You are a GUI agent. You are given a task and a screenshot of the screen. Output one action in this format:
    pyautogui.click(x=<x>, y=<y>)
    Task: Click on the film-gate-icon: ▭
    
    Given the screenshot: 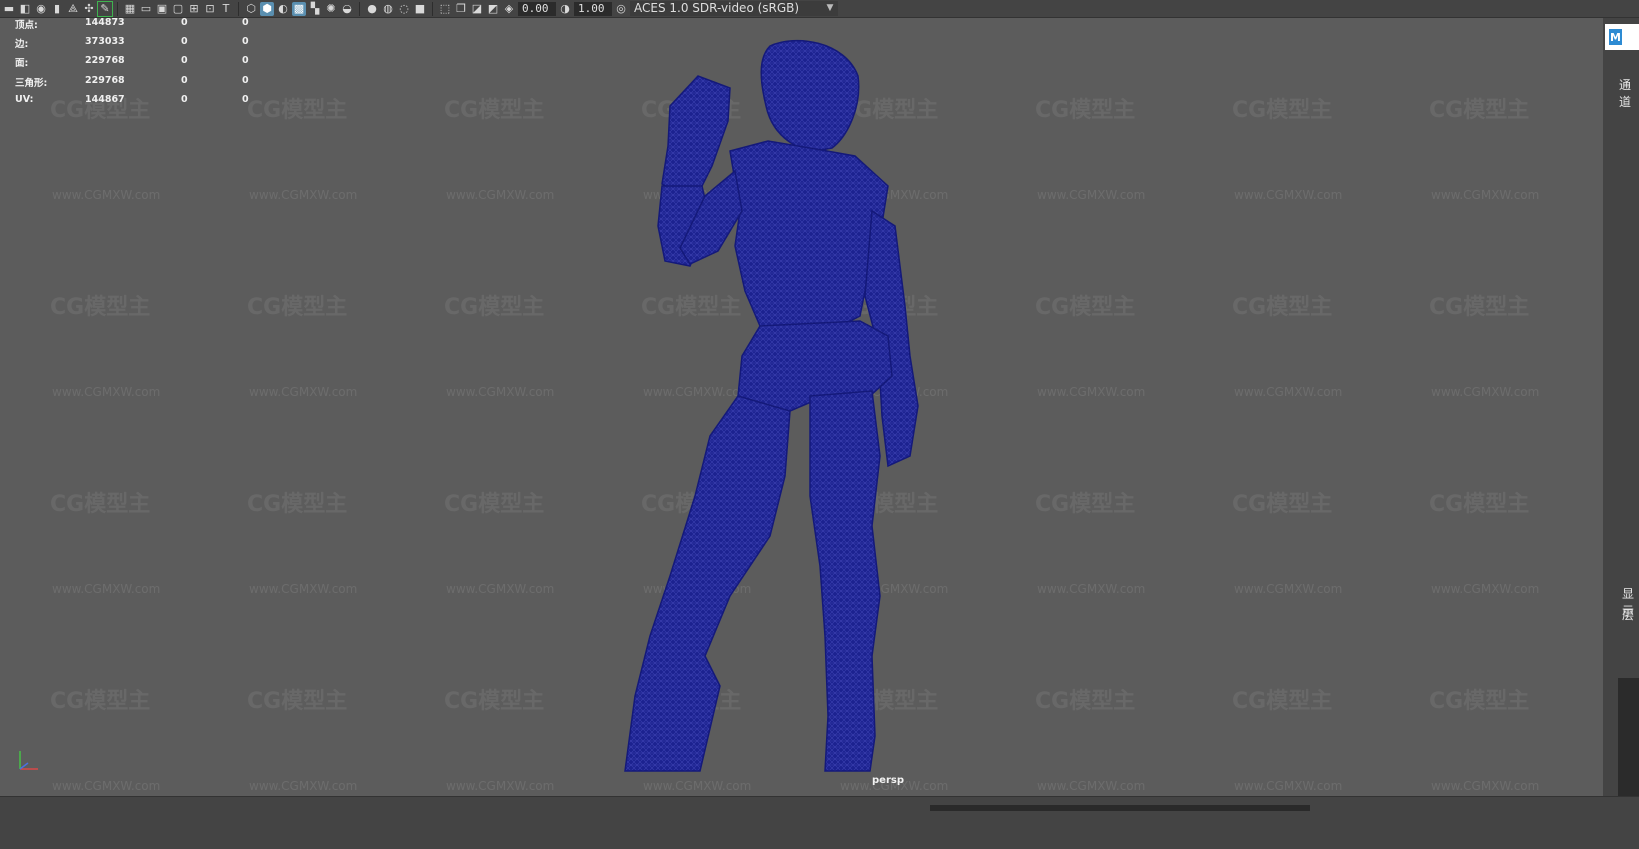 What is the action you would take?
    pyautogui.click(x=146, y=9)
    